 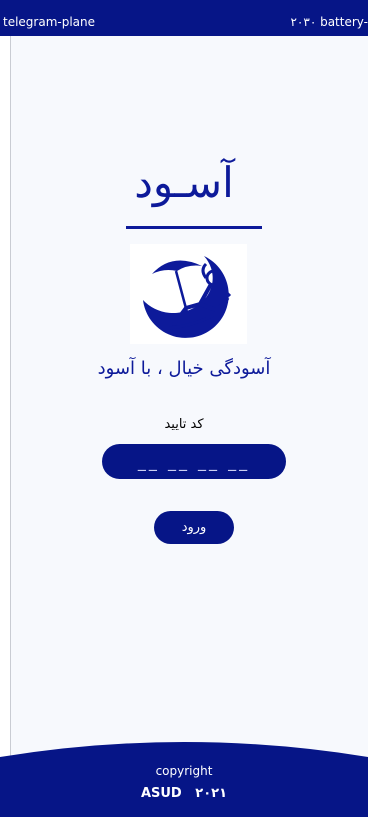 I want to click on footer-copyright: copyright, so click(x=184, y=771).